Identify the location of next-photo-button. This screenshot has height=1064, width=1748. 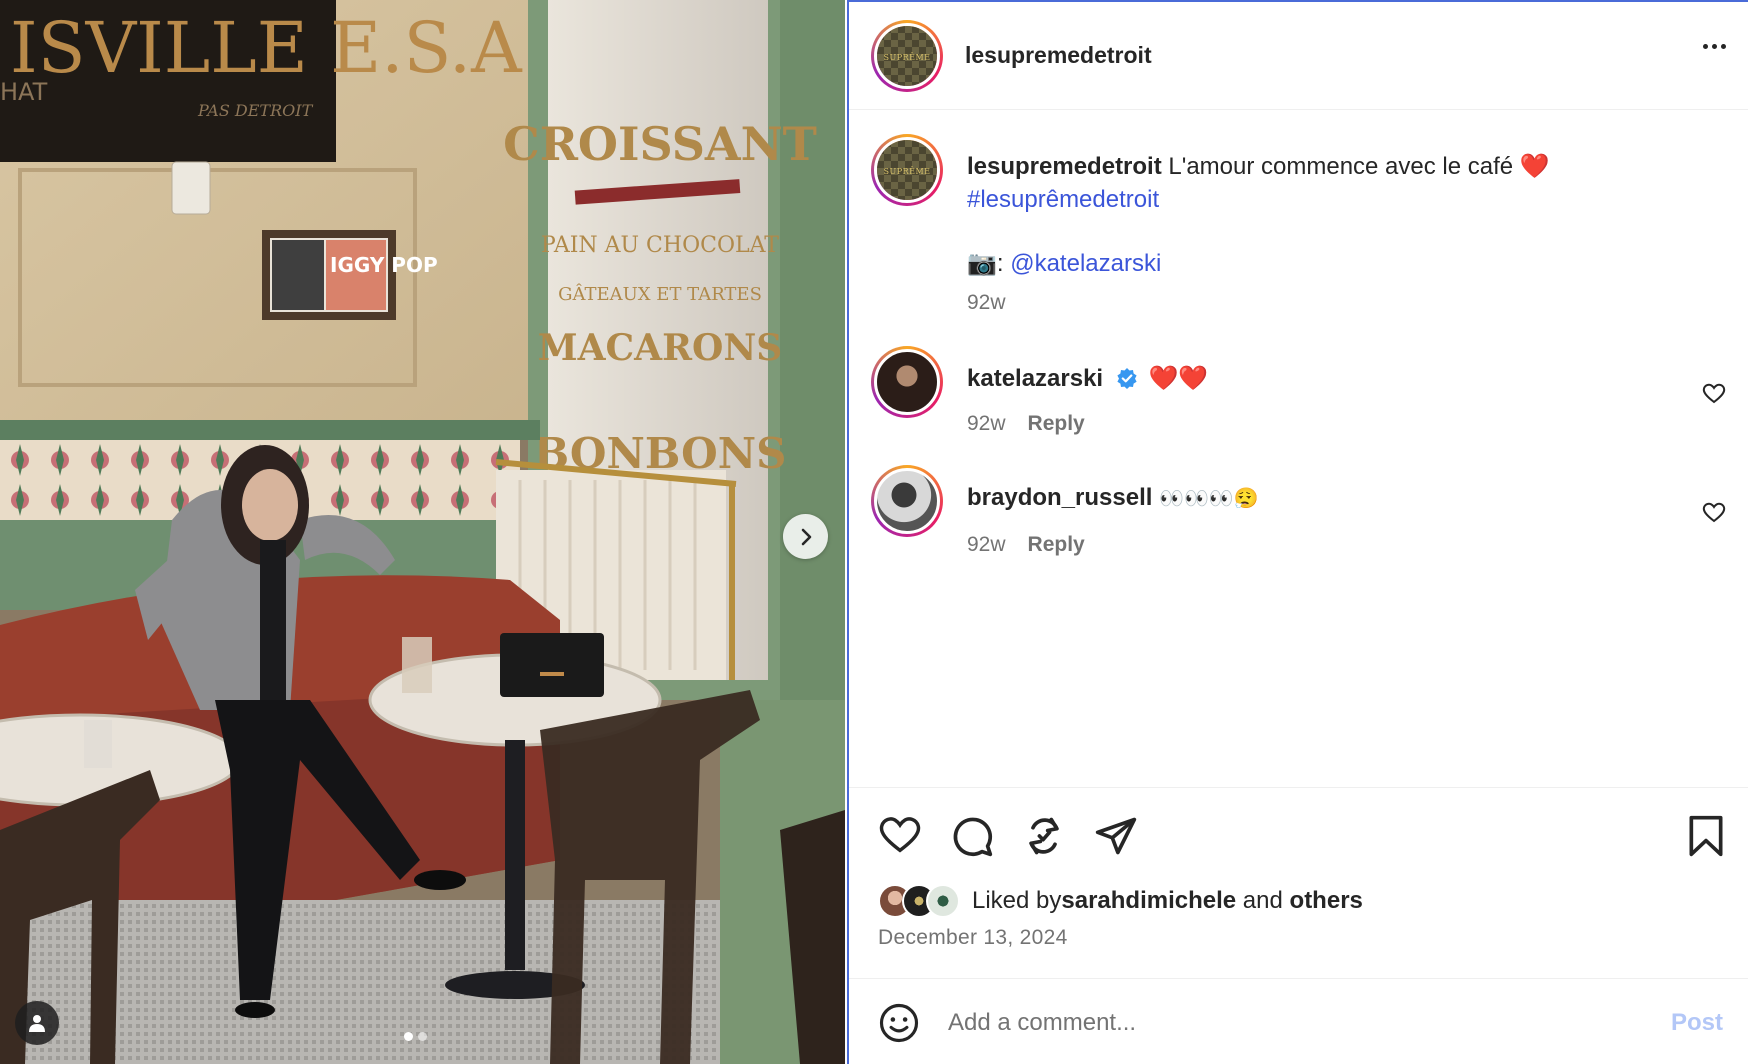
(805, 536).